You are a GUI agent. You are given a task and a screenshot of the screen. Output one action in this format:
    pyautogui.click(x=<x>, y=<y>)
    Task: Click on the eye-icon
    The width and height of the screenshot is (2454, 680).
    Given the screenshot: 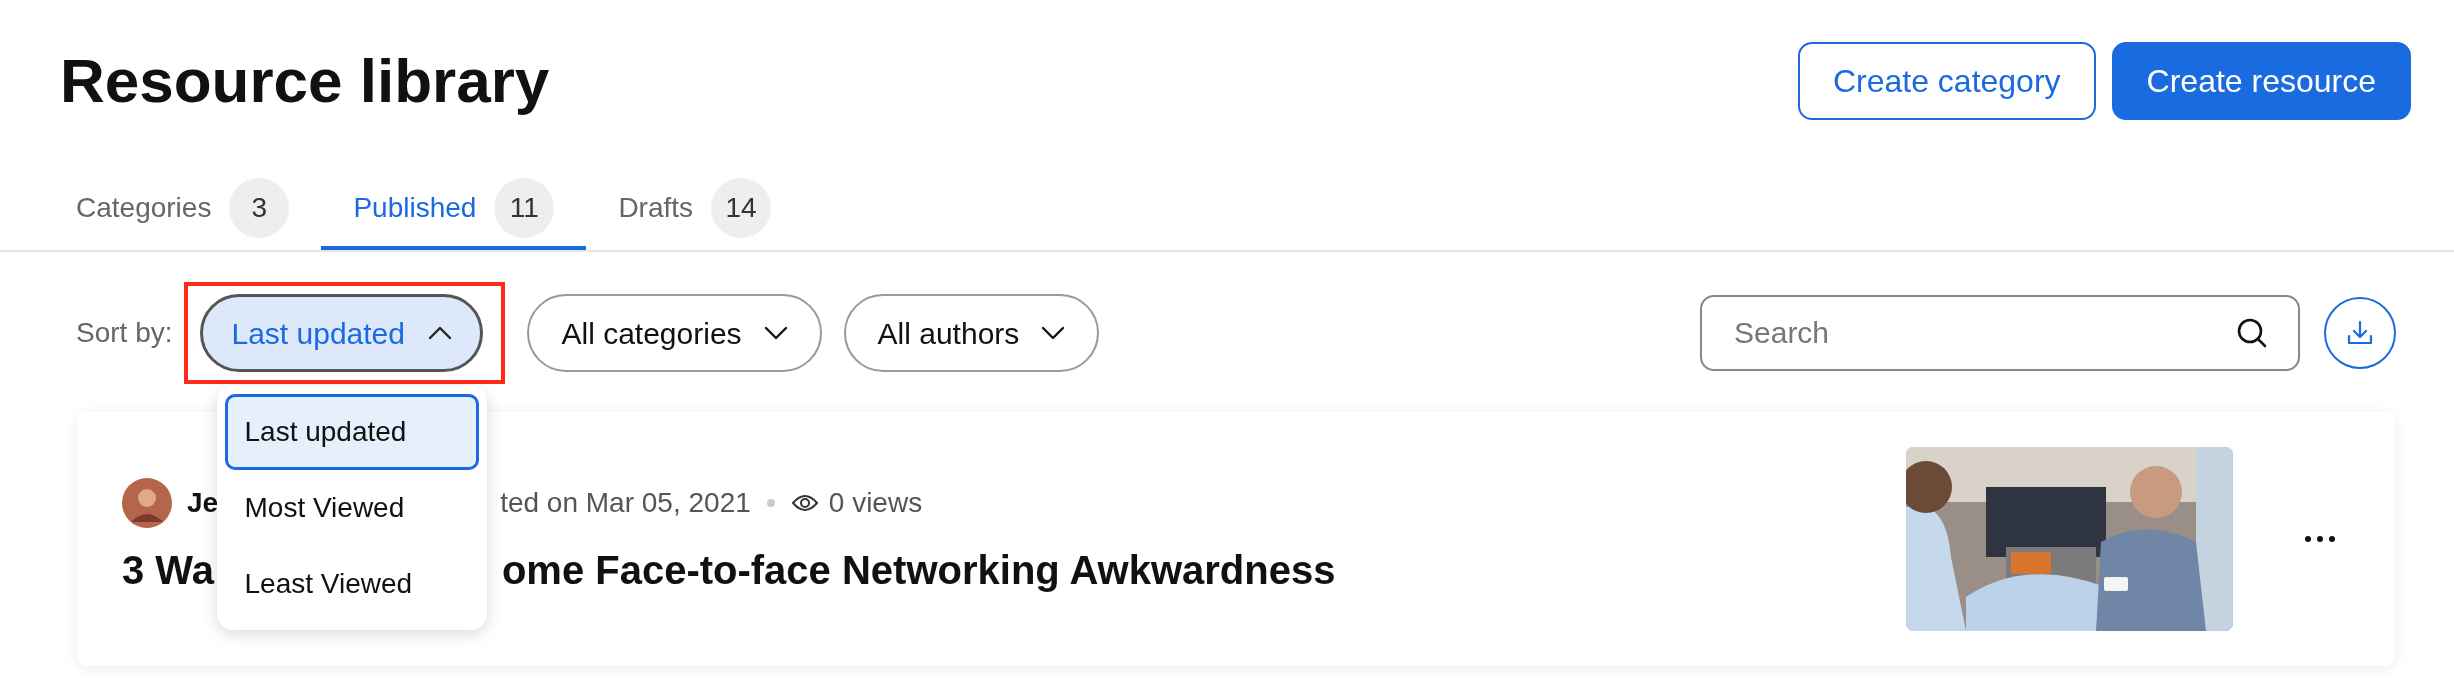 What is the action you would take?
    pyautogui.click(x=804, y=503)
    